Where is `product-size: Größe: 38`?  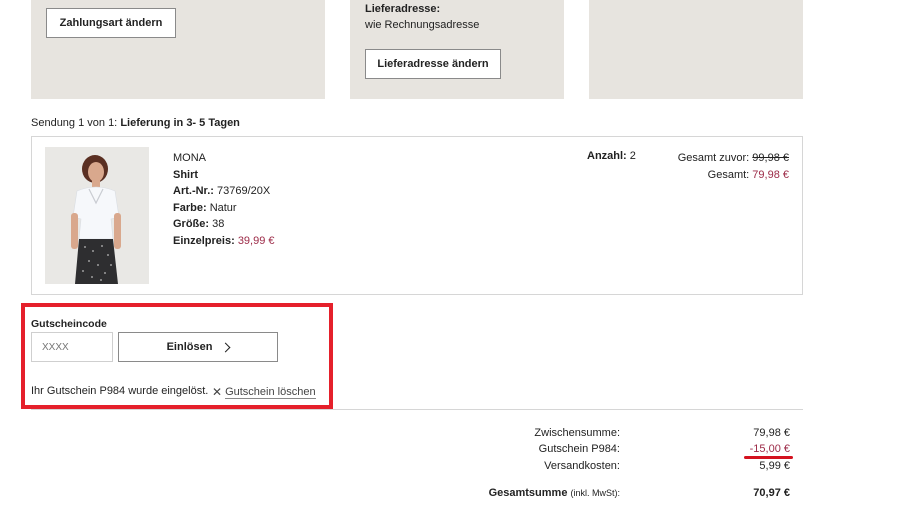
product-size: Größe: 38 is located at coordinates (199, 224).